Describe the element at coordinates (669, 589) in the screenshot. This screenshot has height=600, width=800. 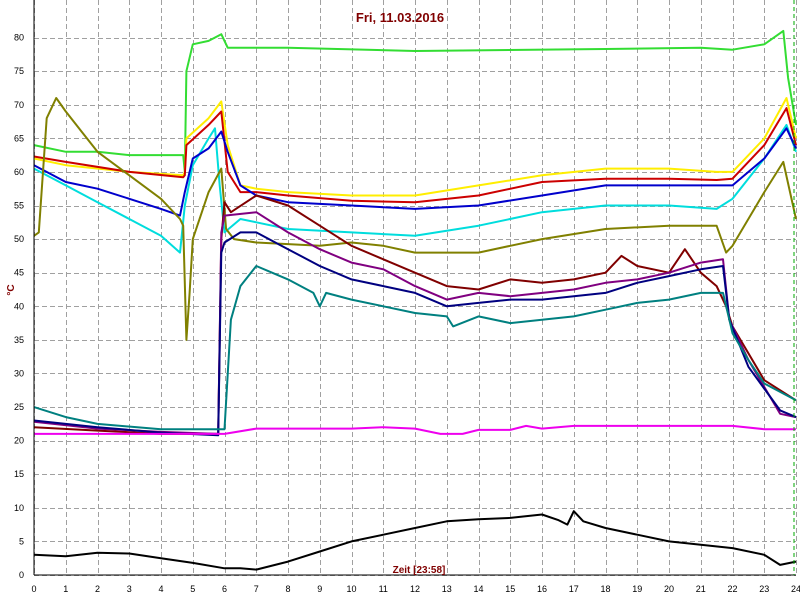
I see `x-tick-label: 20` at that location.